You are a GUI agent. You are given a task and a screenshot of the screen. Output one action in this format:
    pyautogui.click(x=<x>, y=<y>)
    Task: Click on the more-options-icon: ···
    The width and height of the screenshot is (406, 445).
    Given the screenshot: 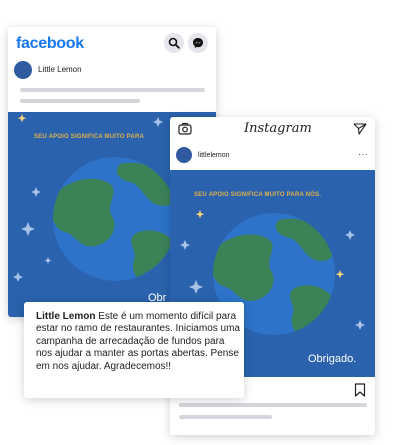 What is the action you would take?
    pyautogui.click(x=363, y=154)
    